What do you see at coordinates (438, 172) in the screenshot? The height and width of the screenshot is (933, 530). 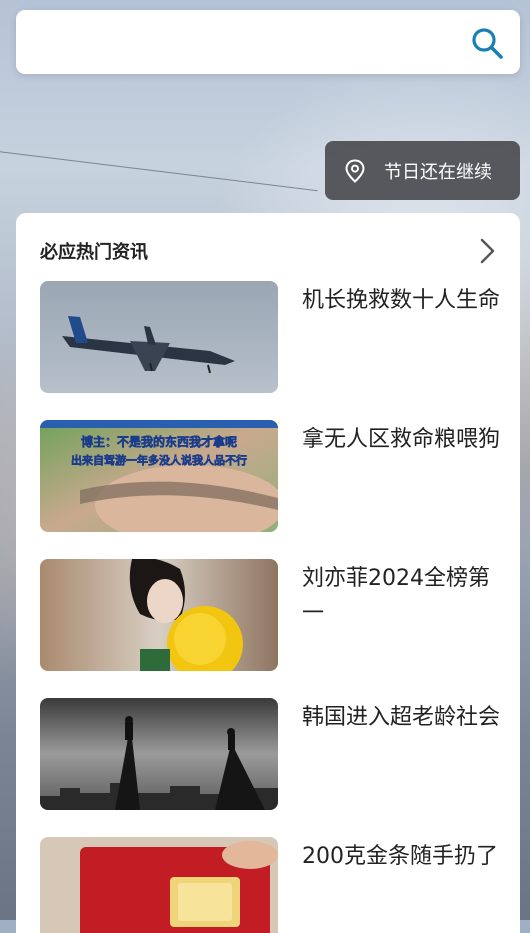 I see `location-chip-label: 节日还在继续` at bounding box center [438, 172].